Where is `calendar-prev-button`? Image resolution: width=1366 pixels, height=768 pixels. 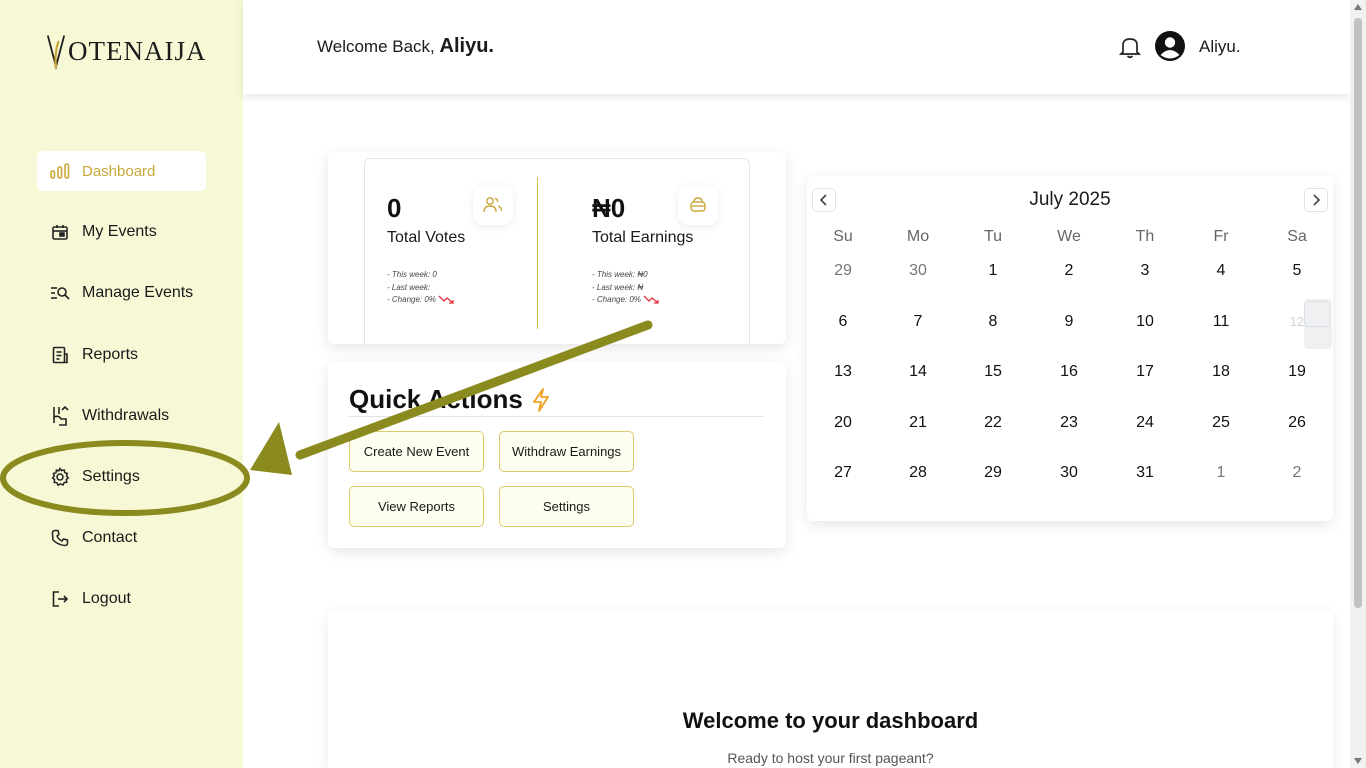
calendar-prev-button is located at coordinates (824, 200).